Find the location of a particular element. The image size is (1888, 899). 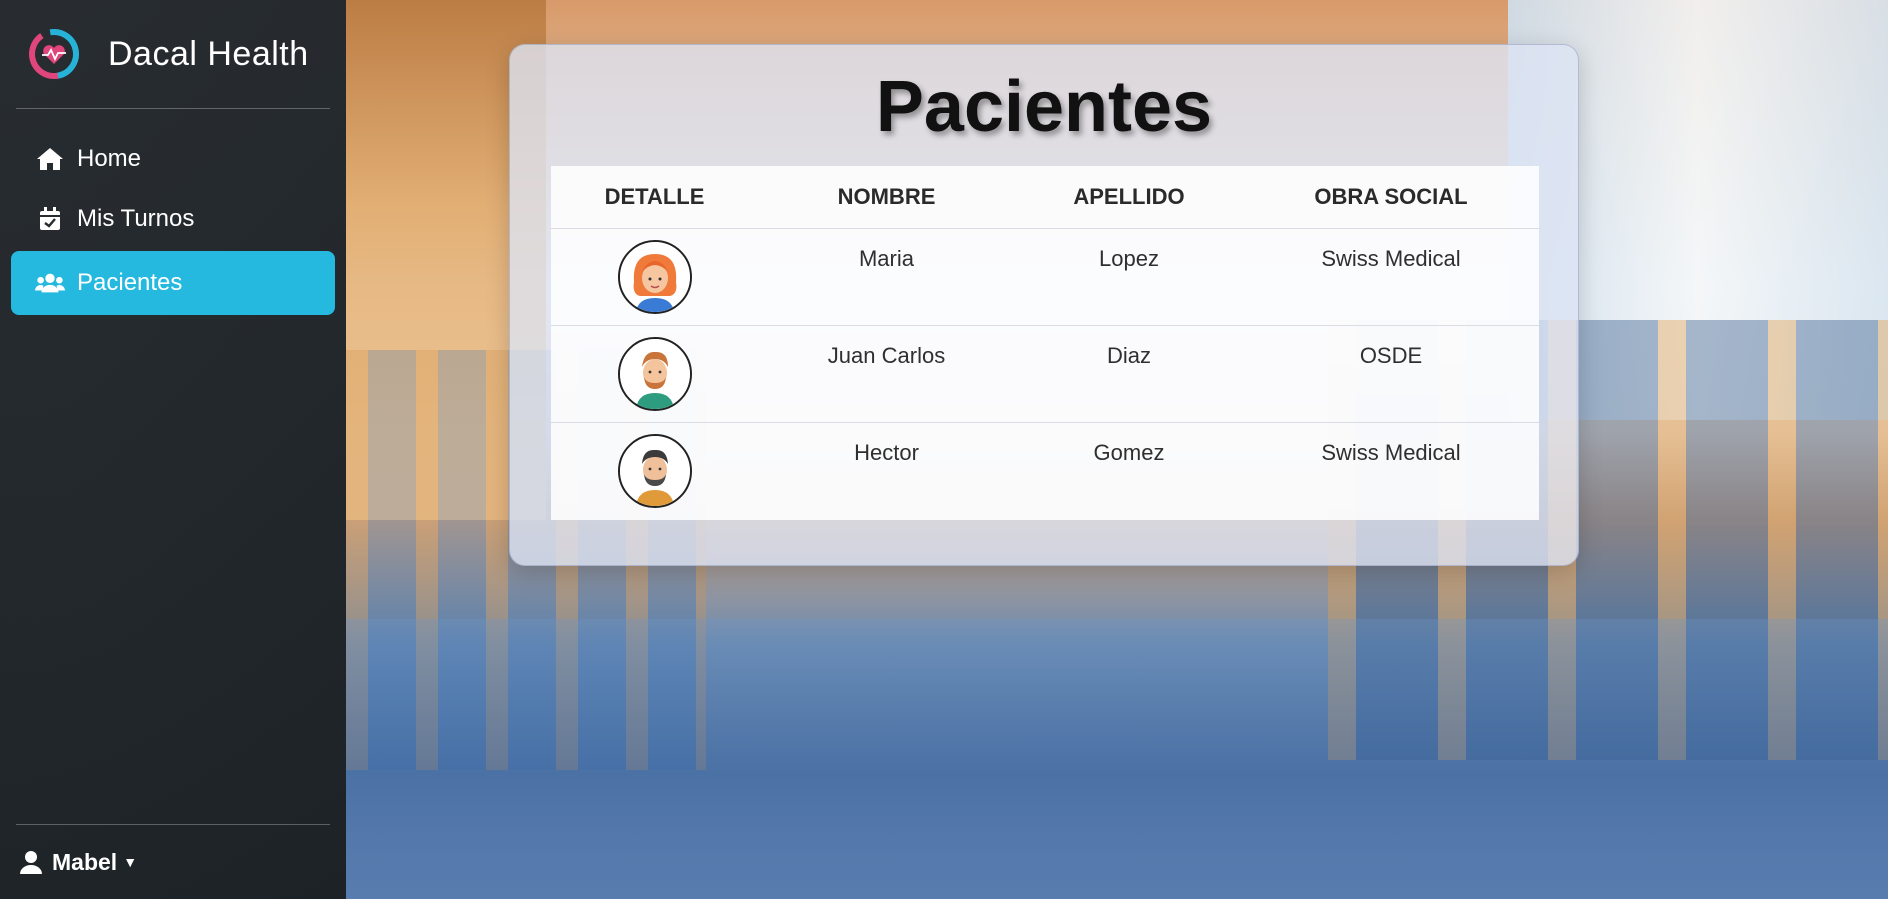

sidebar-item-label: Pacientes is located at coordinates (130, 282).